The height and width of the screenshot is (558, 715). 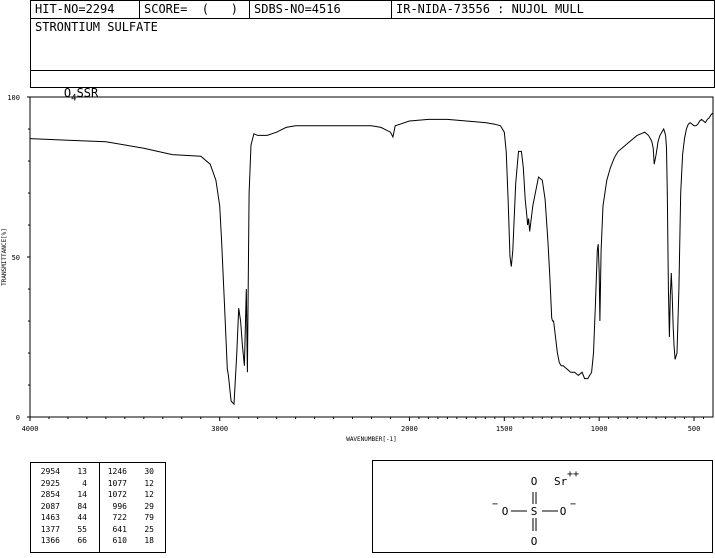 I want to click on y-tick-label: 100, so click(x=13, y=98).